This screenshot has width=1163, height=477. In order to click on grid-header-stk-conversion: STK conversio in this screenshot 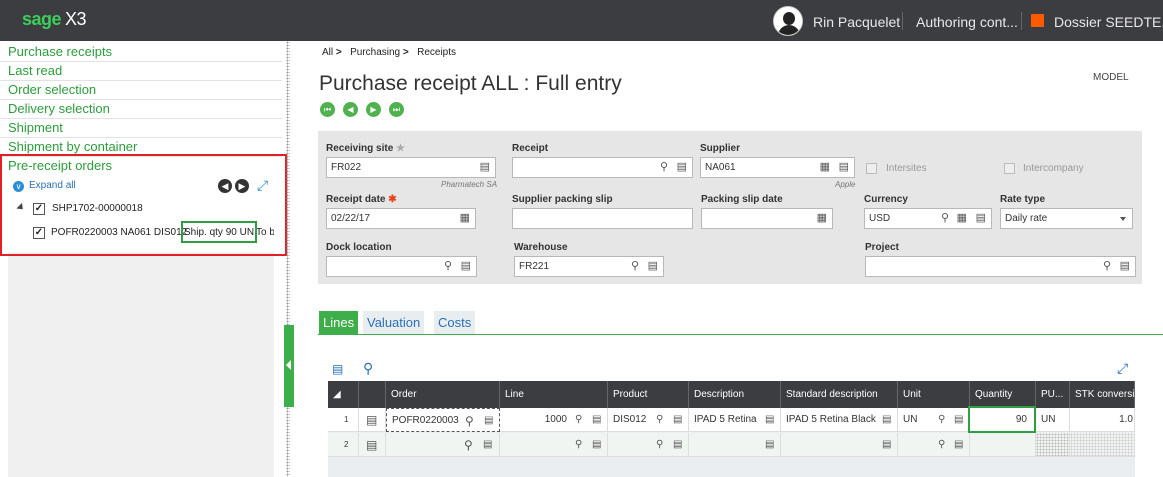, I will do `click(1102, 394)`.